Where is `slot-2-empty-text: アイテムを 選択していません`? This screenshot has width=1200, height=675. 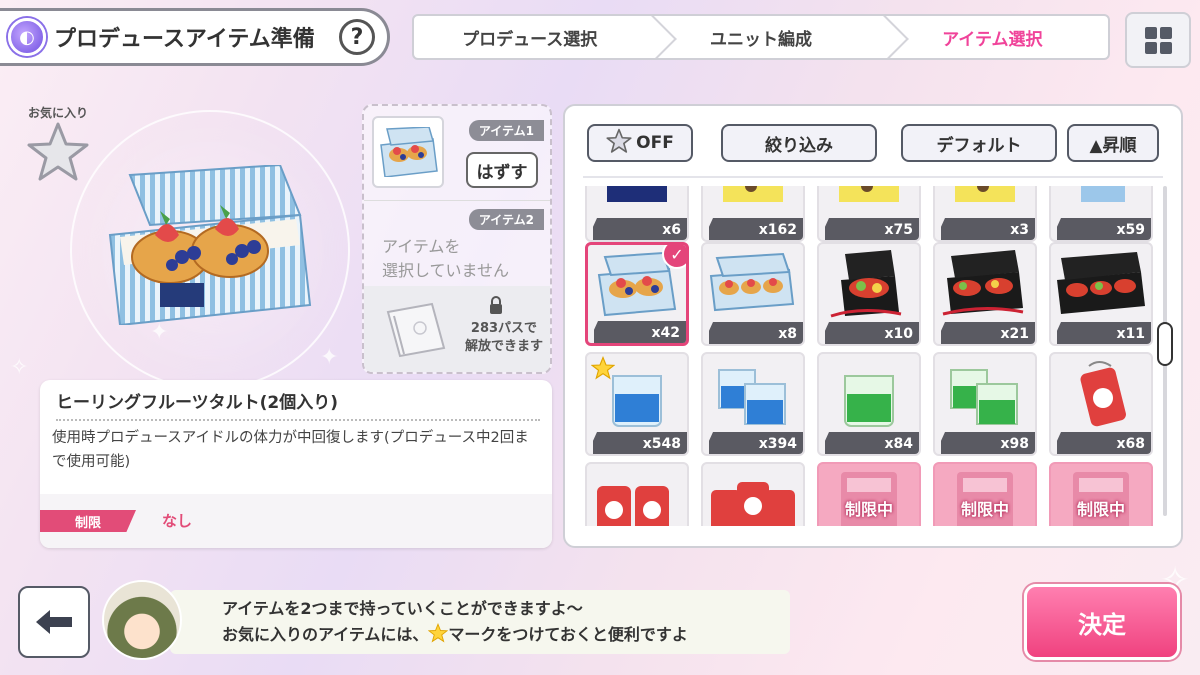
slot-2-empty-text: アイテムを 選択していません is located at coordinates (446, 258).